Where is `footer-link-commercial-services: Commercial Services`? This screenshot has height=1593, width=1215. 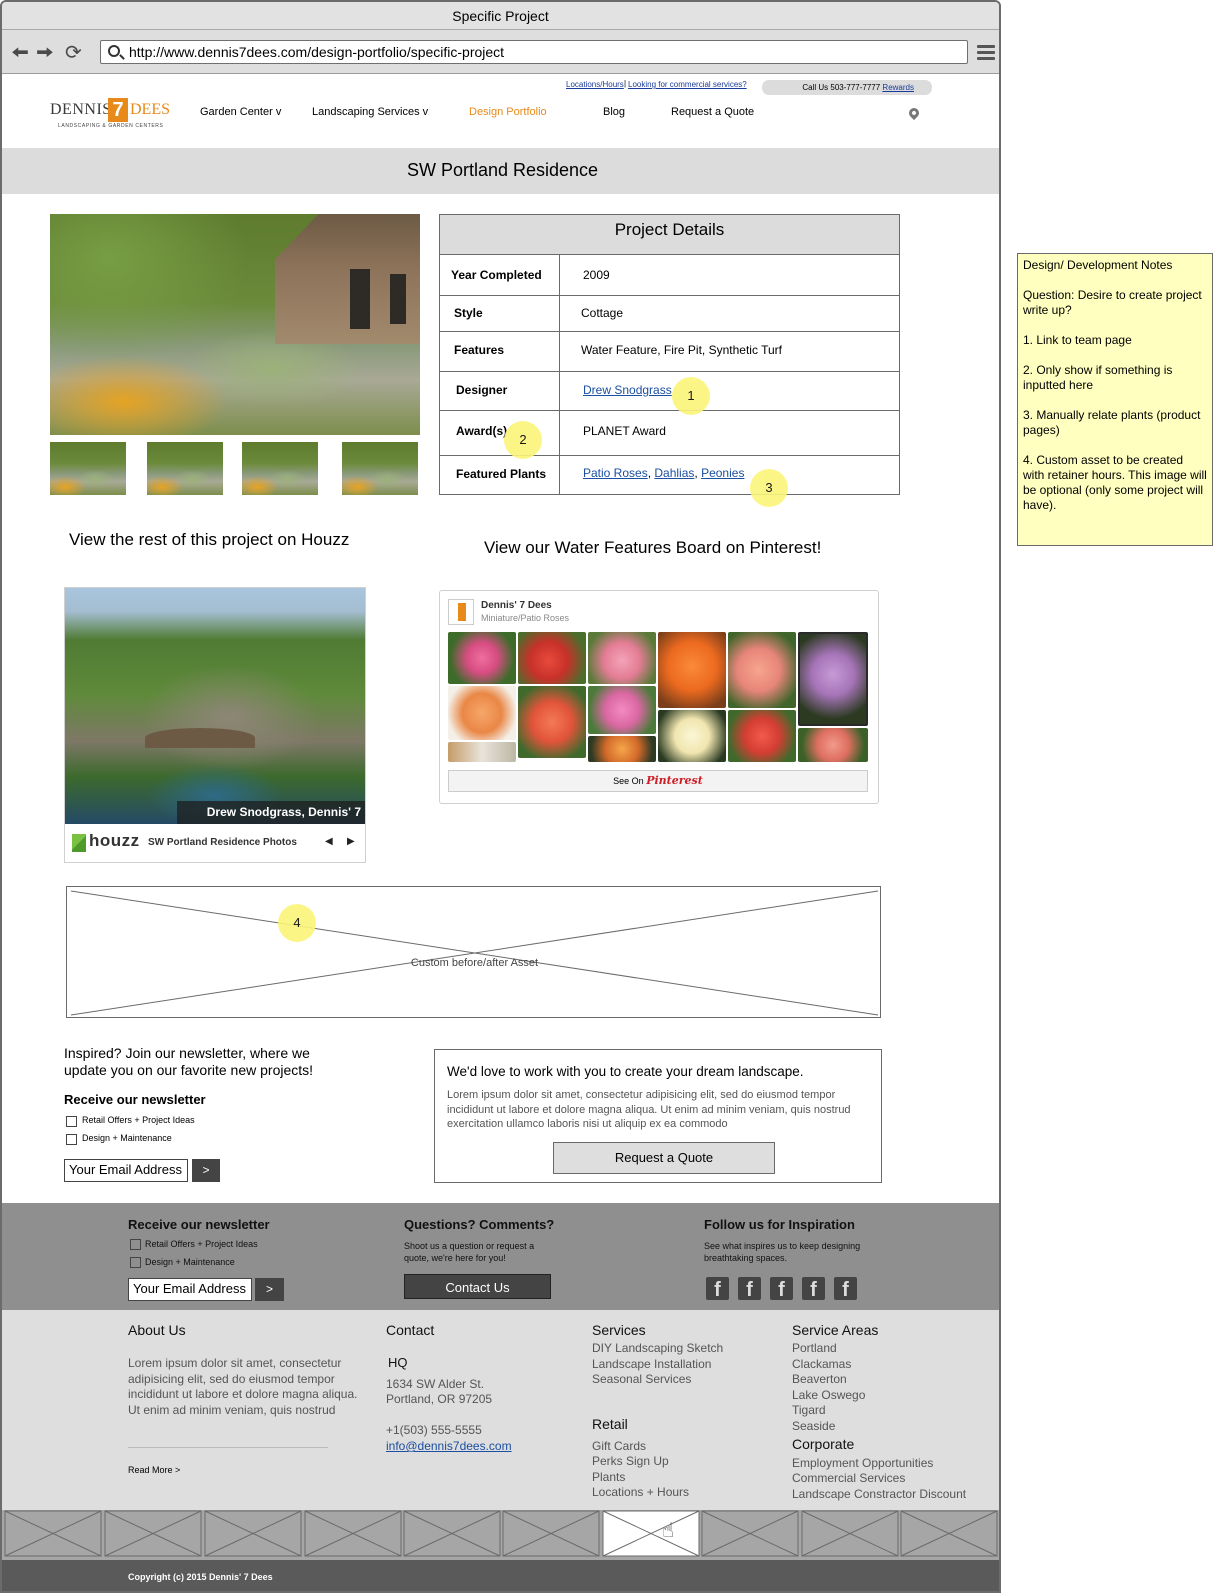
footer-link-commercial-services: Commercial Services is located at coordinates (848, 1479).